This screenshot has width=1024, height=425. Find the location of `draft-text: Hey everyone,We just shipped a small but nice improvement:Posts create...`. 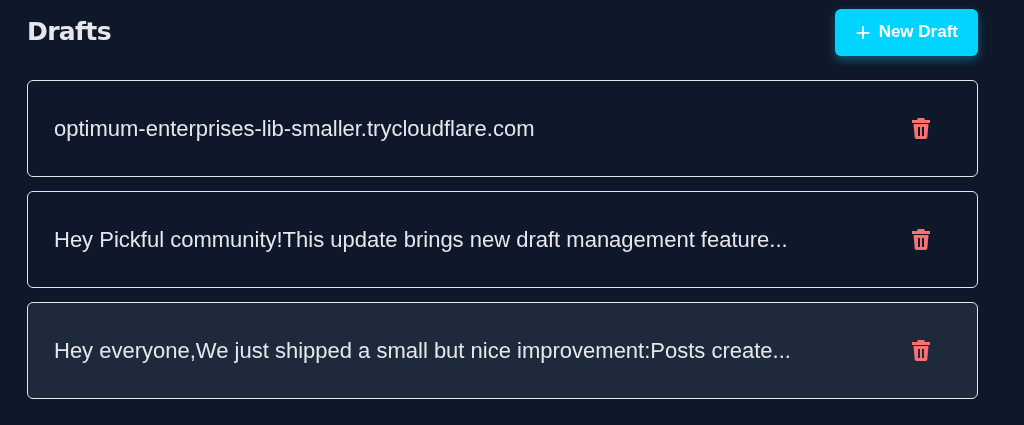

draft-text: Hey everyone,We just shipped a small but nice improvement:Posts create... is located at coordinates (422, 351).